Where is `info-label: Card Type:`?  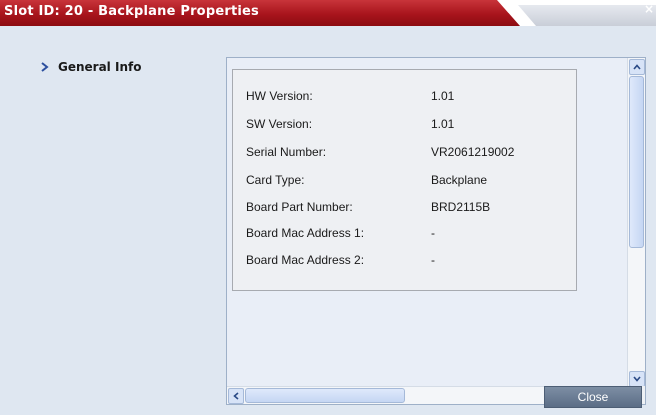 info-label: Card Type: is located at coordinates (275, 180).